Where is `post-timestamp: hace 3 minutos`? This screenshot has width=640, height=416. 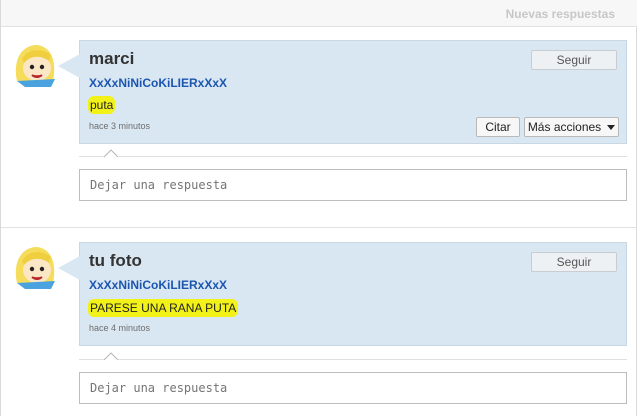
post-timestamp: hace 3 minutos is located at coordinates (120, 126).